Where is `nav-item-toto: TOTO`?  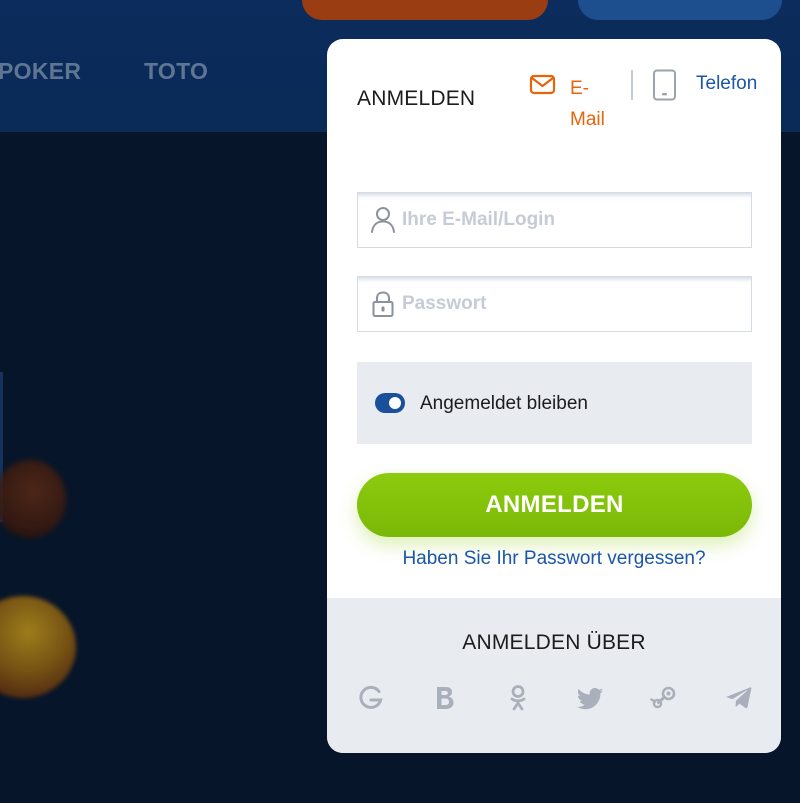 nav-item-toto: TOTO is located at coordinates (176, 71).